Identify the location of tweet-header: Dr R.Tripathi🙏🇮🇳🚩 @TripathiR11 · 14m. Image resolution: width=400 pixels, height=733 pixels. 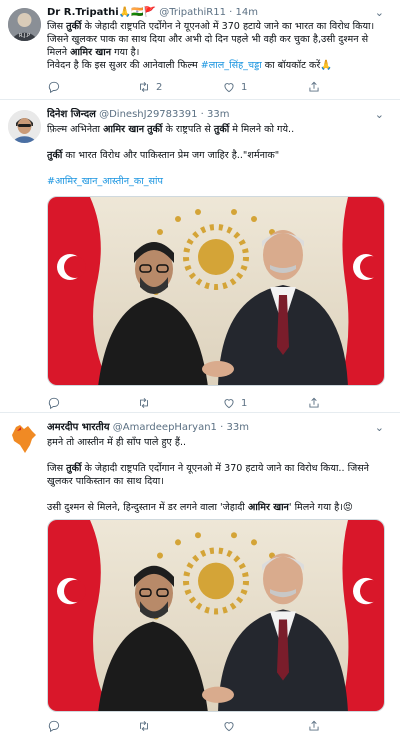
(219, 13).